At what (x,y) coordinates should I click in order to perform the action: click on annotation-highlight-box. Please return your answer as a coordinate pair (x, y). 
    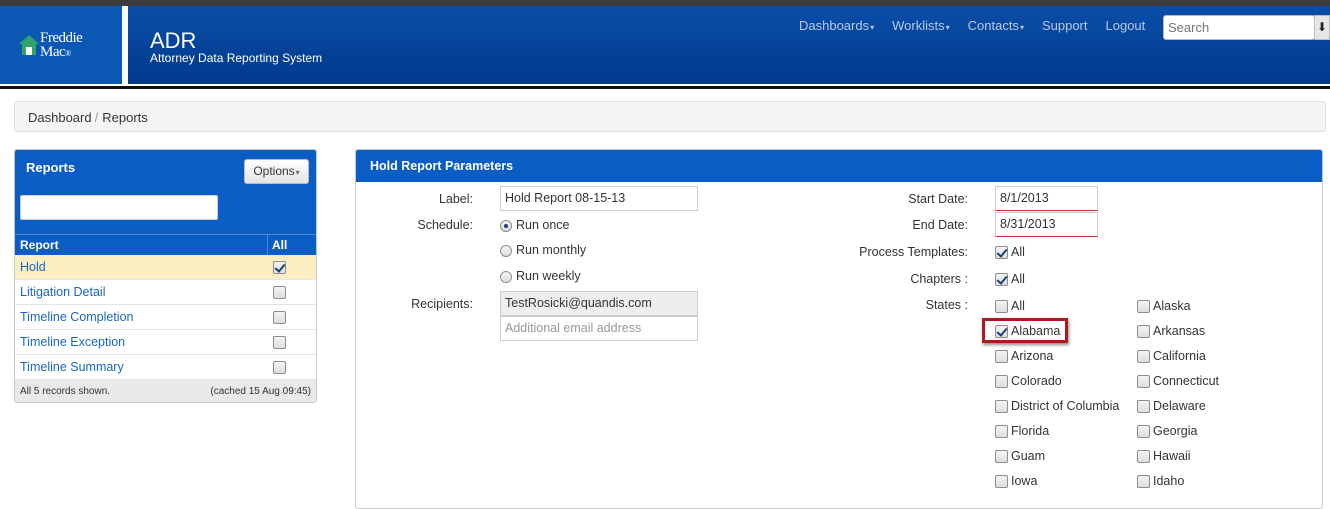
    Looking at the image, I should click on (1025, 330).